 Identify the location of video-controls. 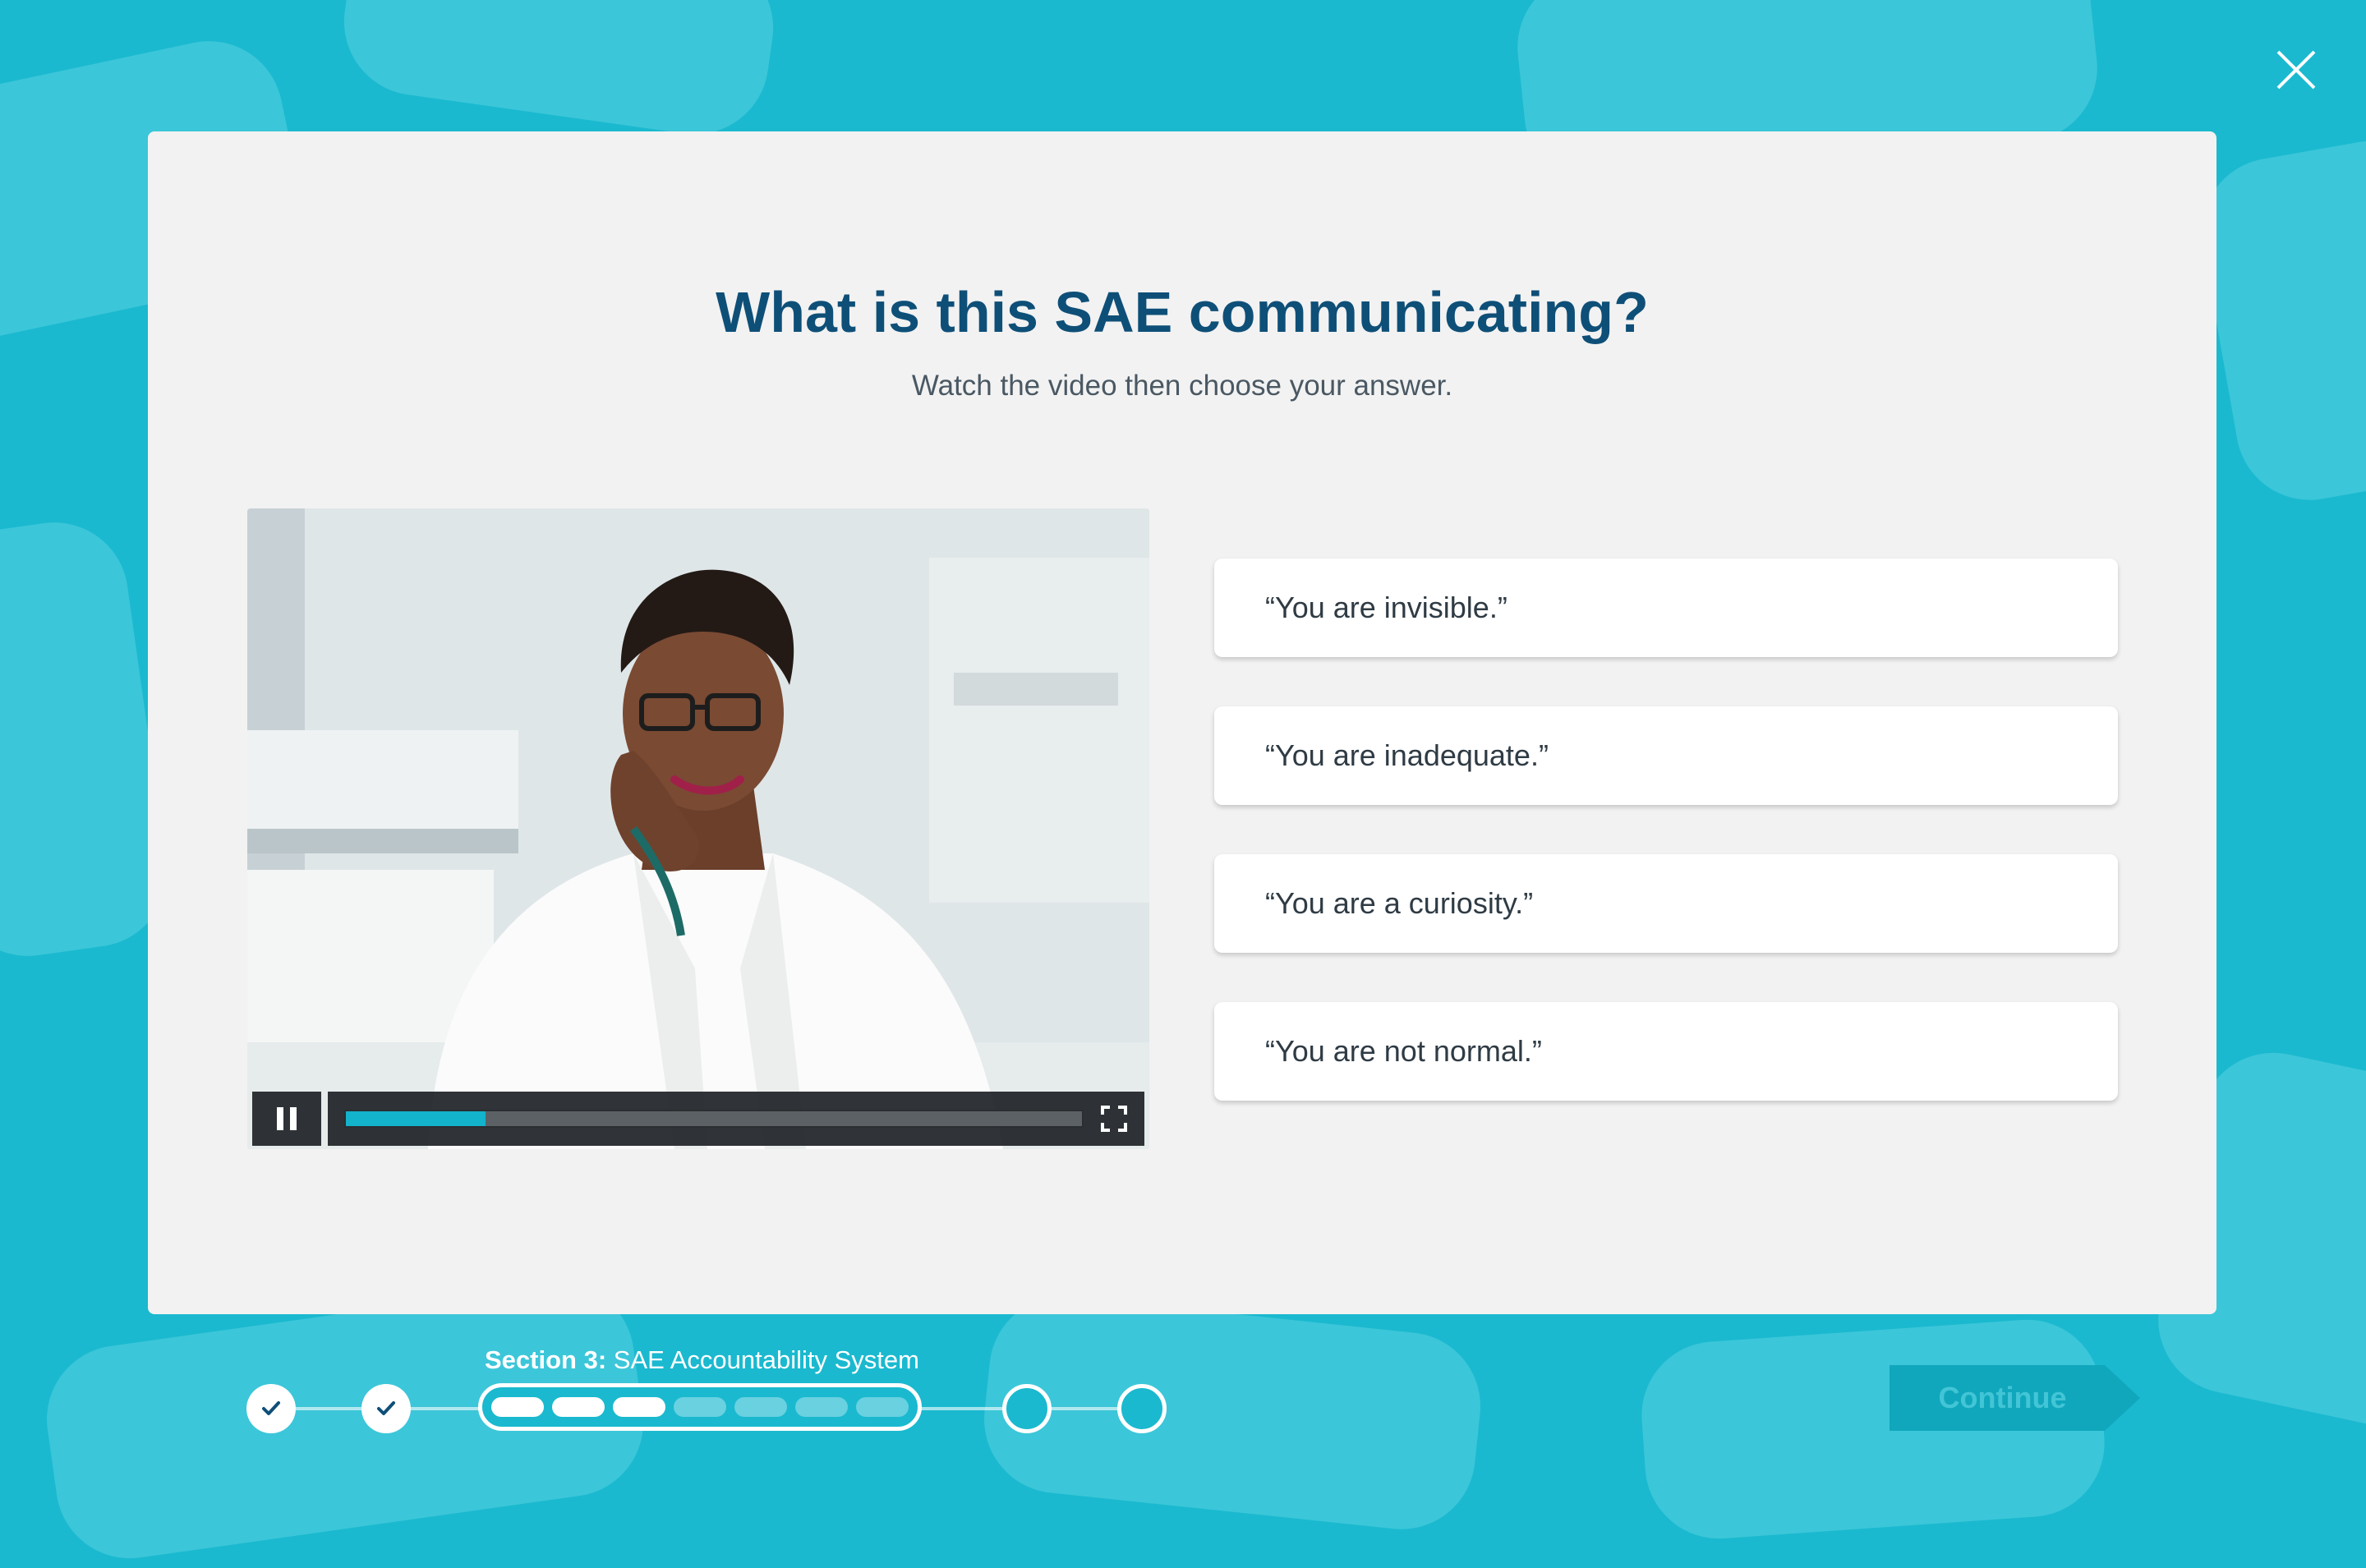
(698, 1119).